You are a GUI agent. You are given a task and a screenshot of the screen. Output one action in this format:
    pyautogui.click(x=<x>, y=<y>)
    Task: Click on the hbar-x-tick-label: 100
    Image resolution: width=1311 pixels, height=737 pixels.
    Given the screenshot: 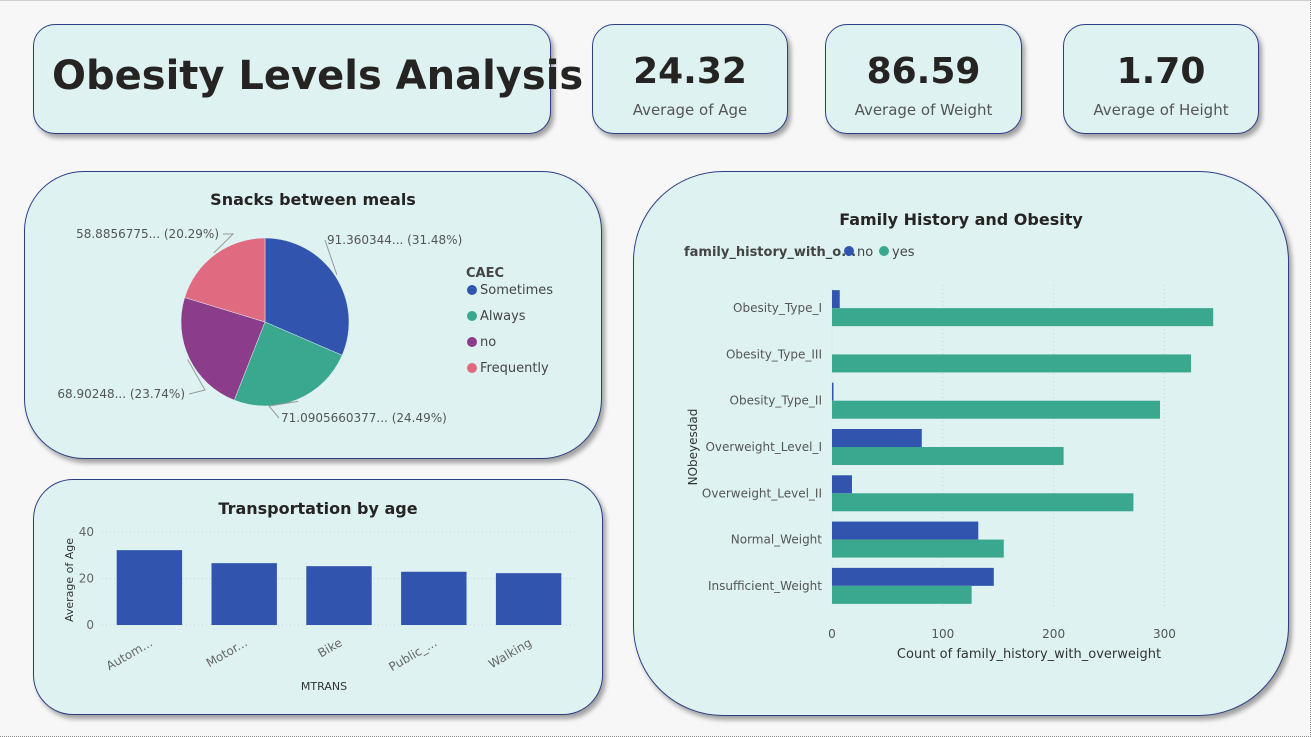 What is the action you would take?
    pyautogui.click(x=942, y=634)
    